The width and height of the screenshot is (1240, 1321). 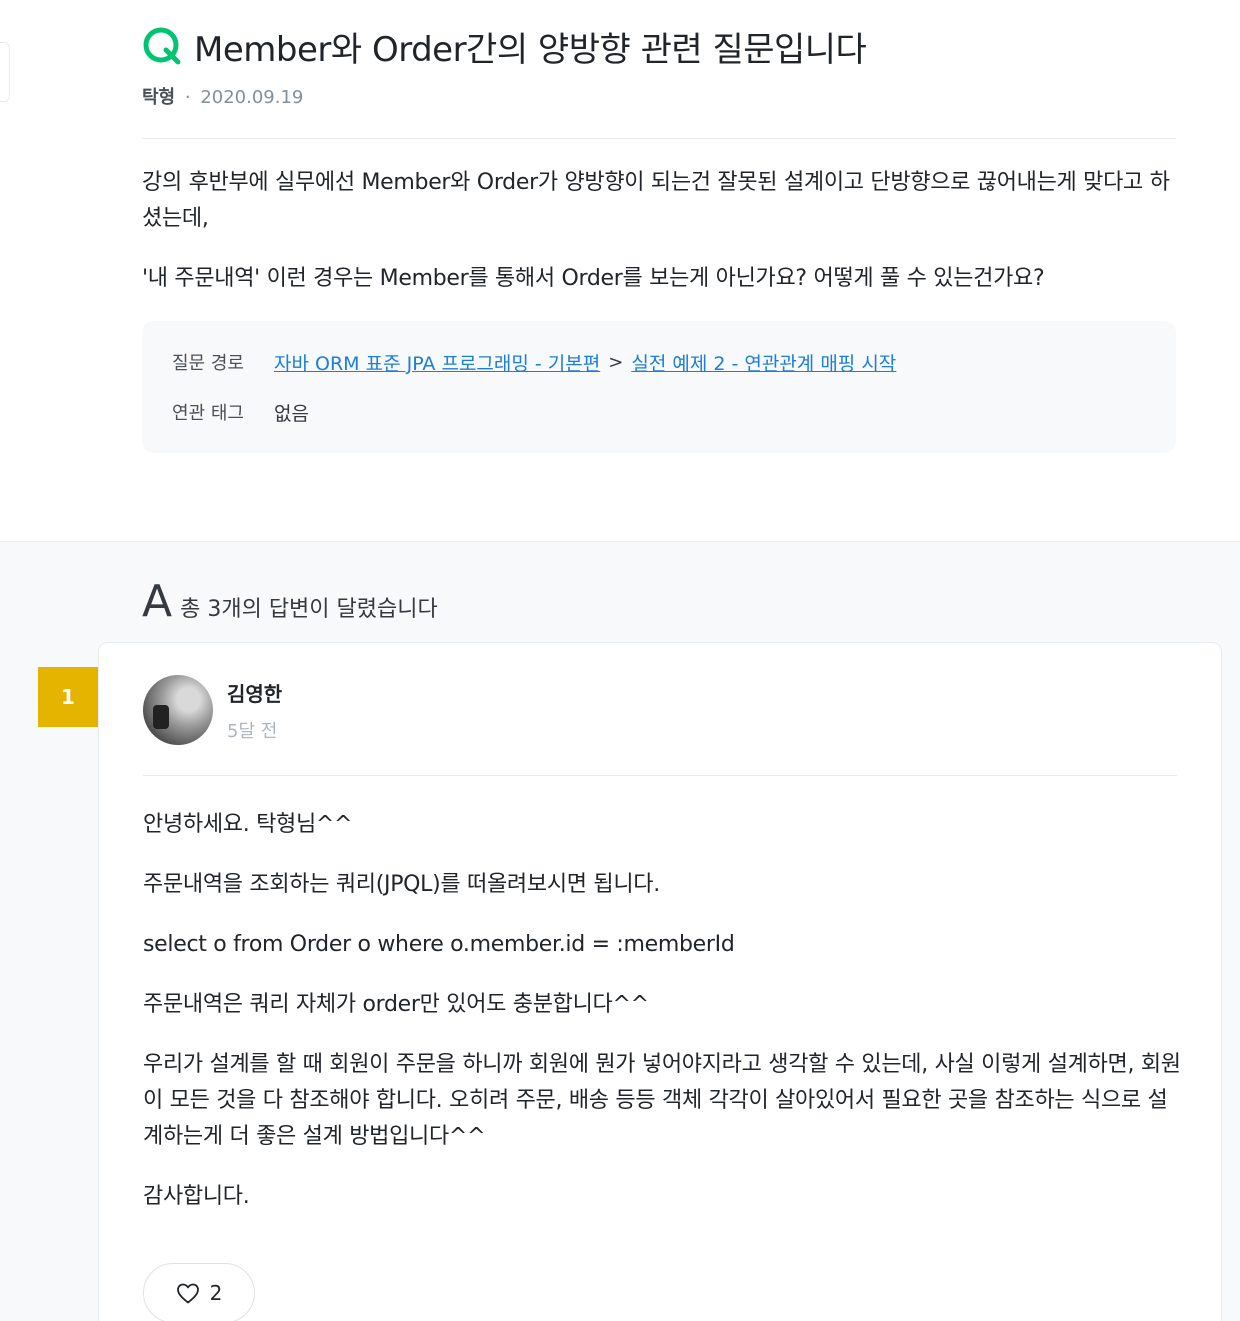 I want to click on question-divider, so click(x=659, y=138).